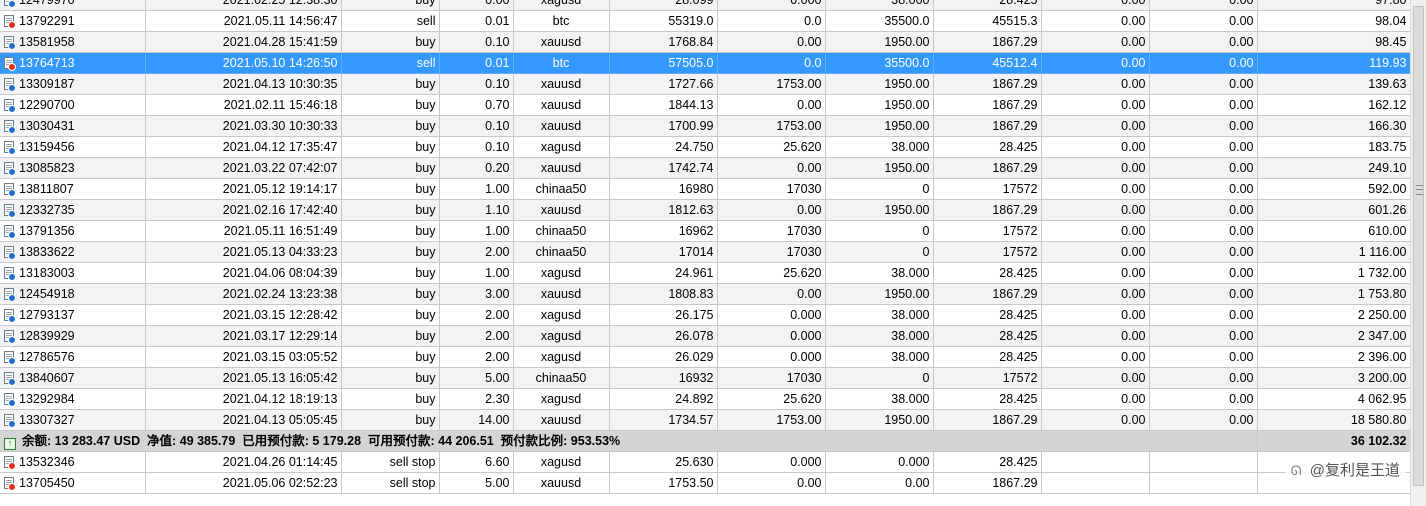 This screenshot has width=1426, height=506. What do you see at coordinates (243, 105) in the screenshot?
I see `cell-time: 2021.02.11 15:46:18` at bounding box center [243, 105].